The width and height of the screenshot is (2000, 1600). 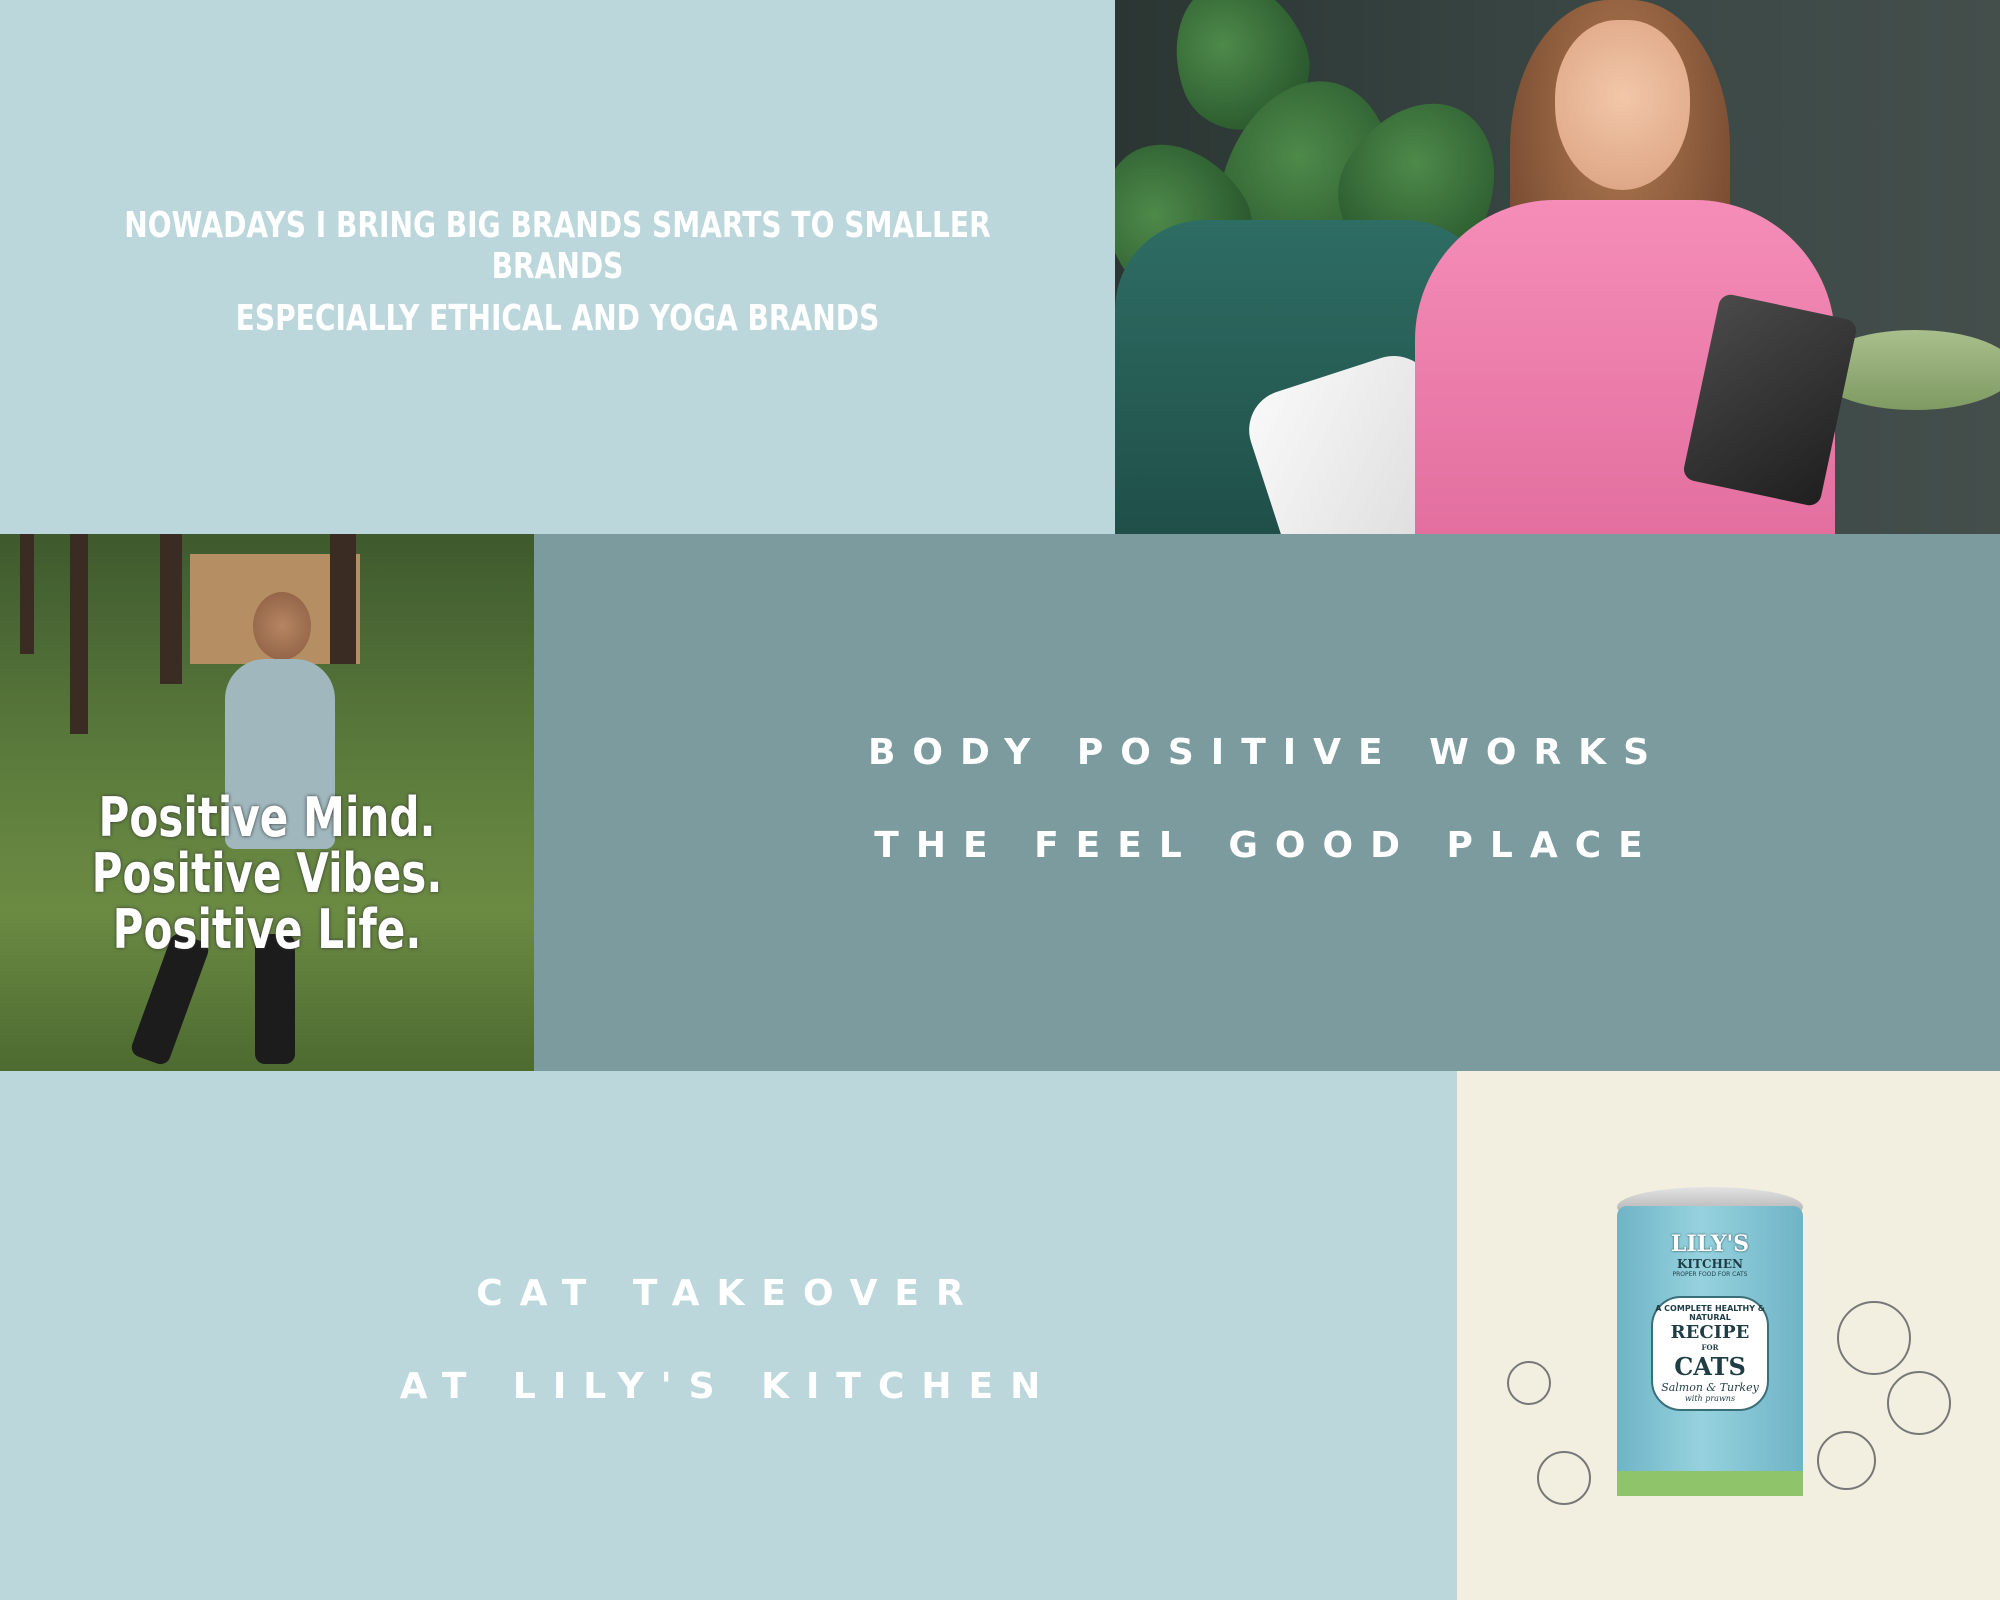 What do you see at coordinates (1710, 1332) in the screenshot?
I see `can-recipe: RECIPE` at bounding box center [1710, 1332].